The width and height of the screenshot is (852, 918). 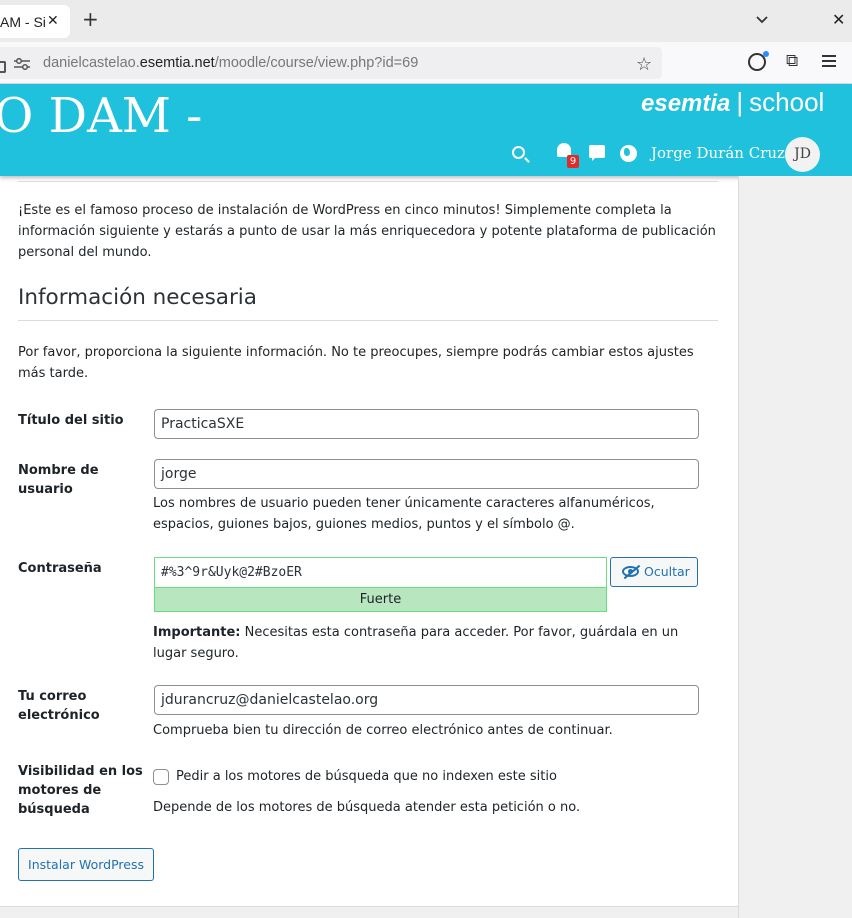 I want to click on email-label: Tu correo electrónico, so click(x=59, y=706).